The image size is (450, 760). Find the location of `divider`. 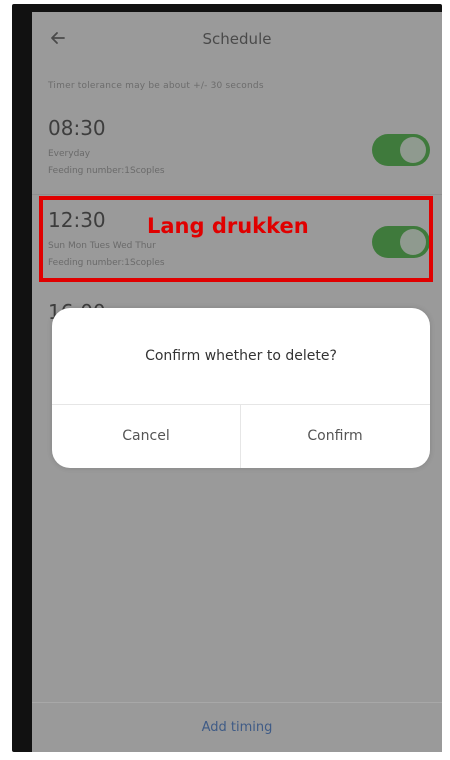

divider is located at coordinates (237, 194).